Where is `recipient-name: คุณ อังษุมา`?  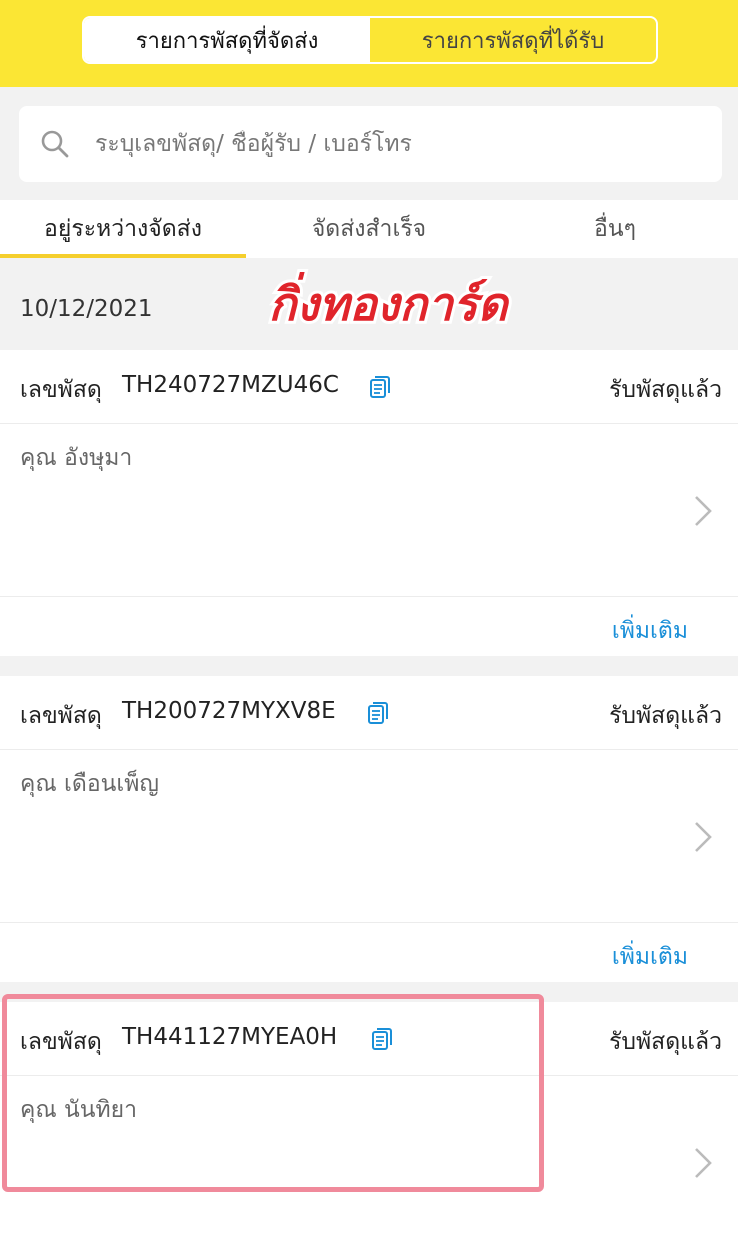
recipient-name: คุณ อังษุมา is located at coordinates (76, 458).